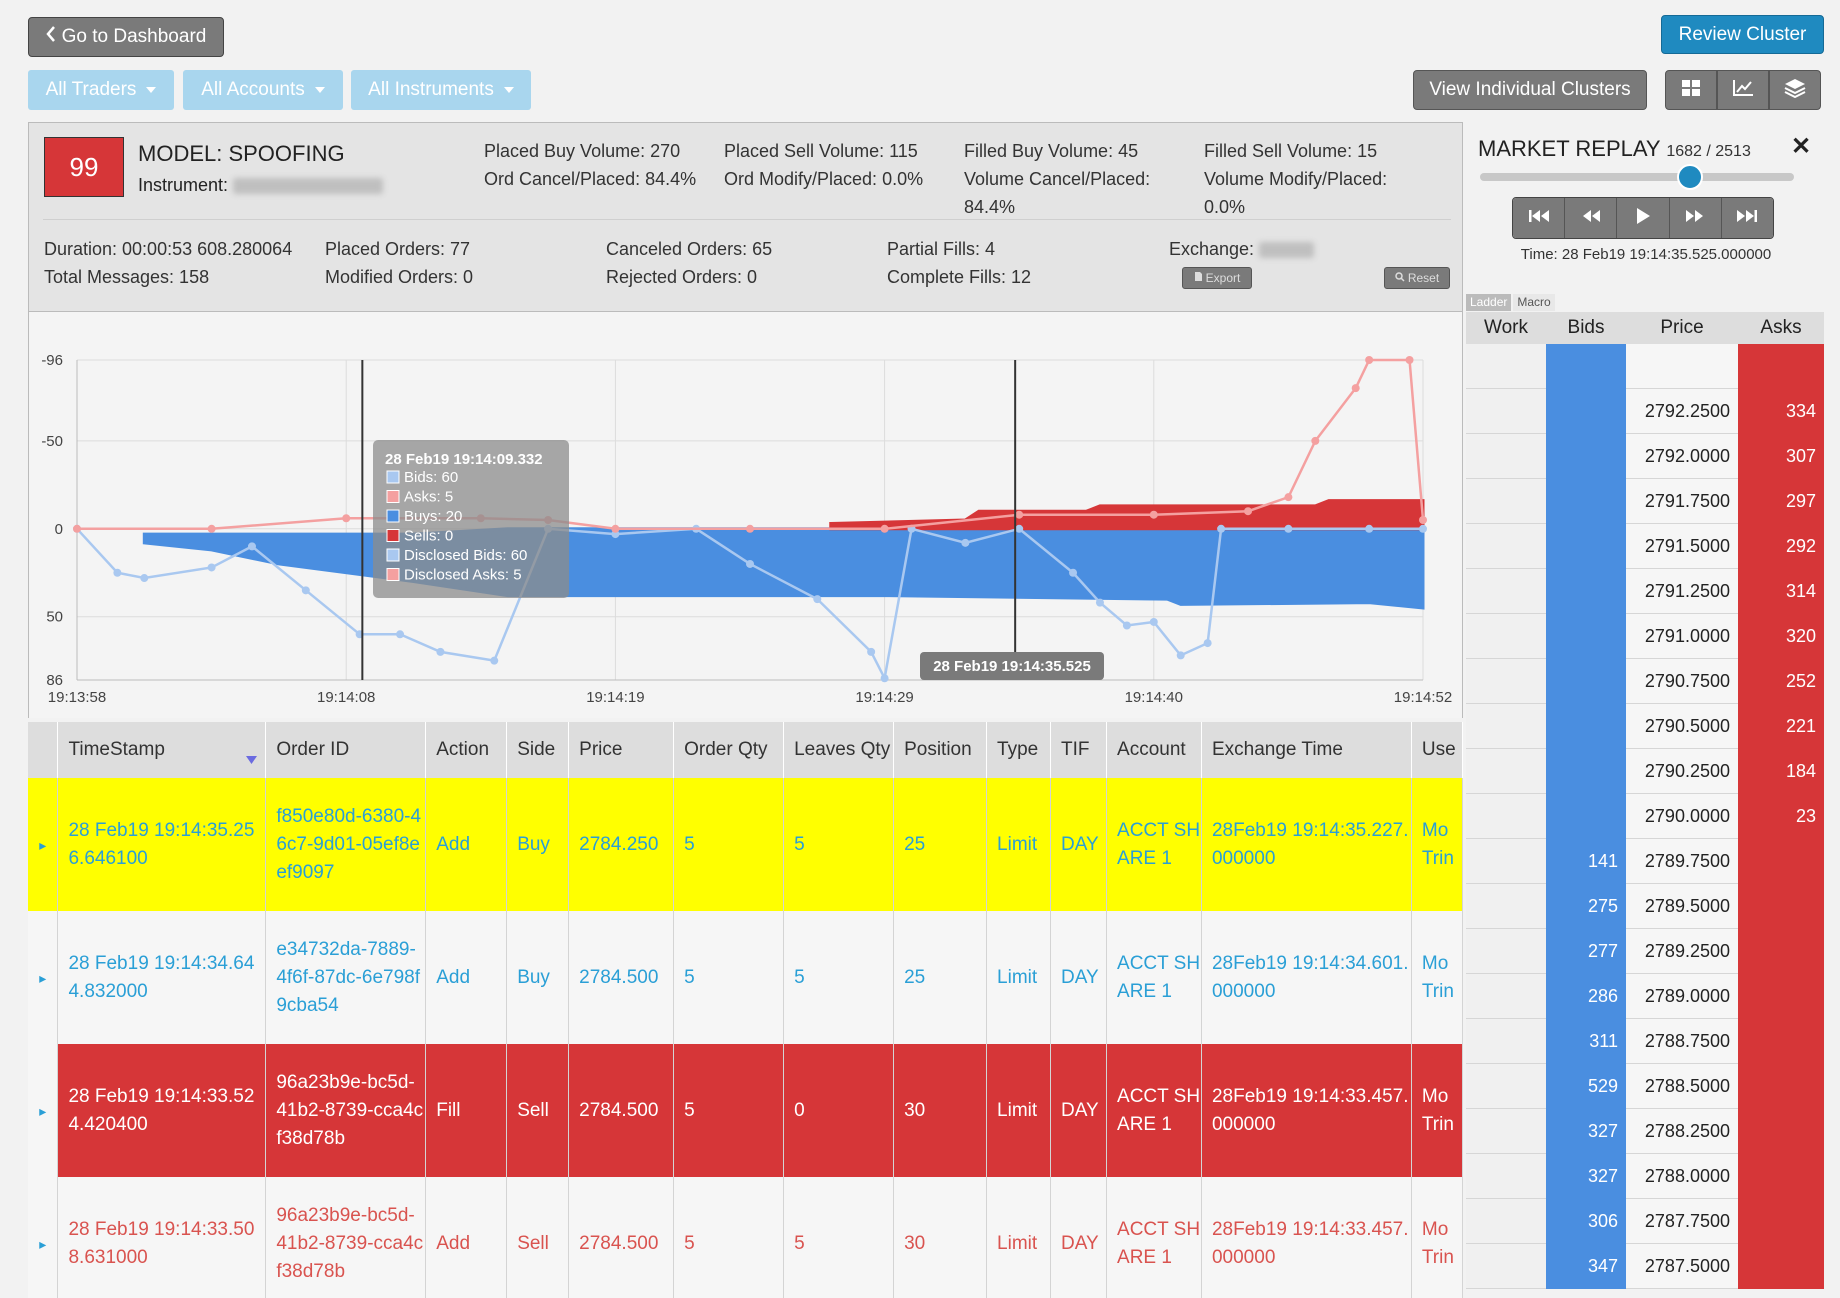  I want to click on cell-order-id: f850e80d-6380-46c7-9d01-05ef8eef9097, so click(346, 844).